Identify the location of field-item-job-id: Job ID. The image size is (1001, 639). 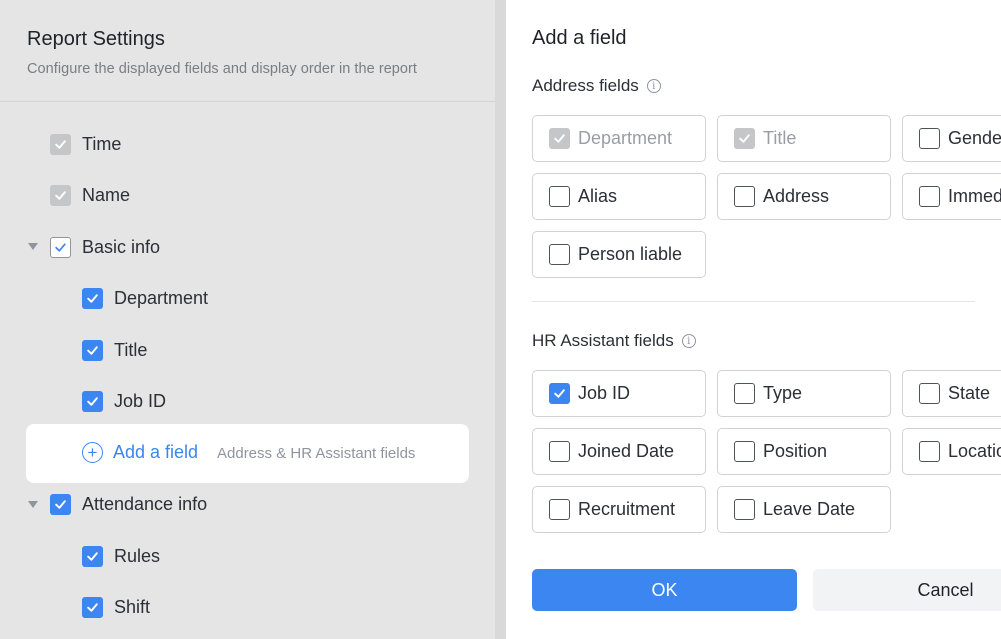
(124, 401).